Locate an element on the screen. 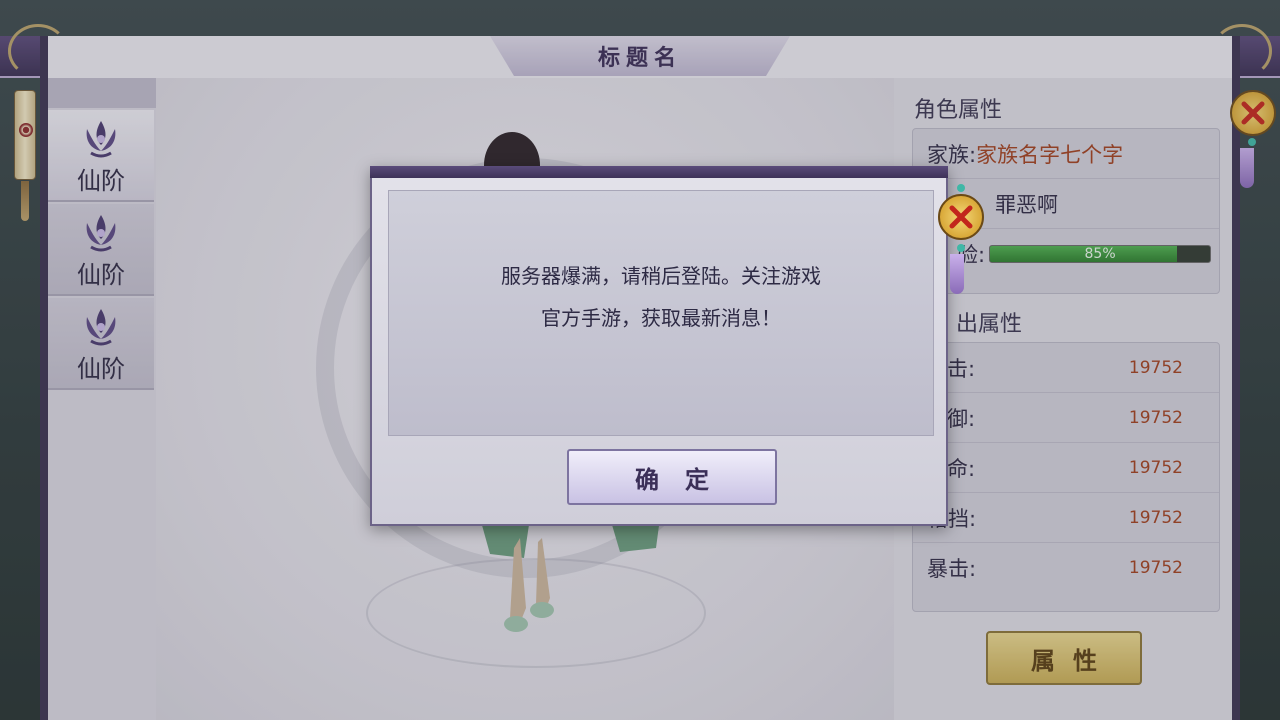 The height and width of the screenshot is (720, 1280). dialog-close-button is located at coordinates (961, 217).